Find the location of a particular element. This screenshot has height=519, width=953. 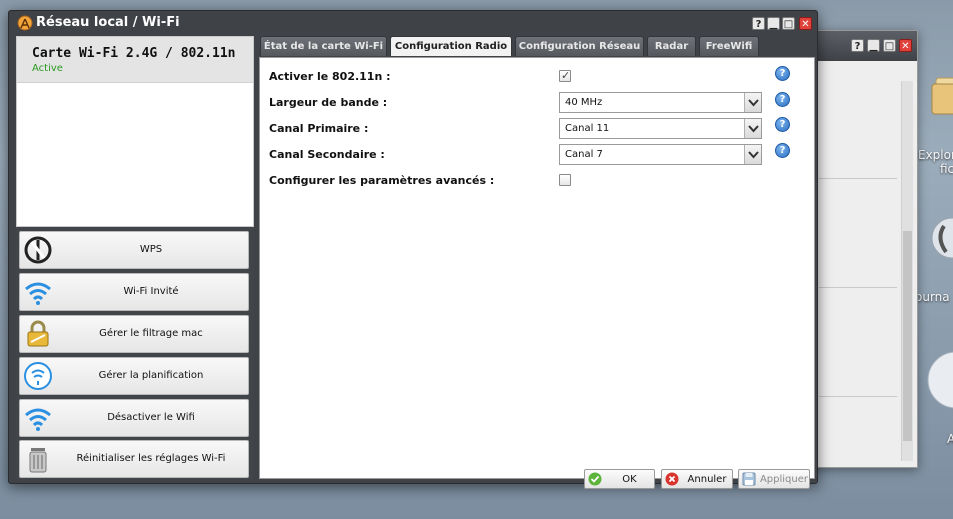

bandwidth-select: 40 MHz is located at coordinates (660, 102).